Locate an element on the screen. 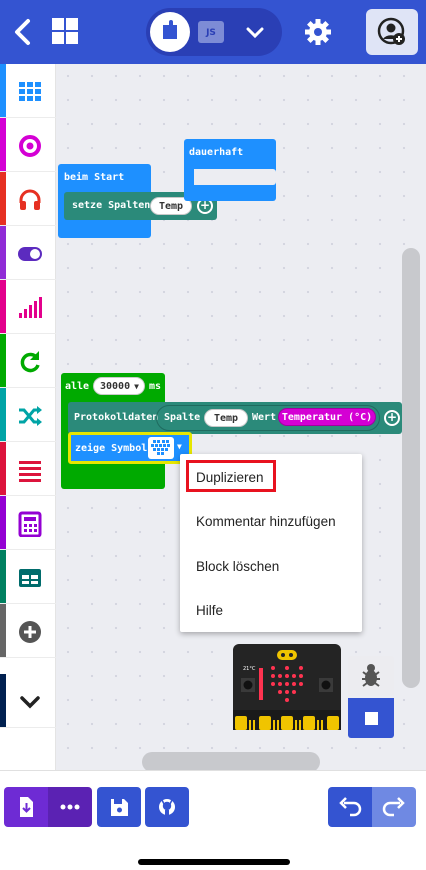 The width and height of the screenshot is (426, 870). signal-icon is located at coordinates (30, 307).